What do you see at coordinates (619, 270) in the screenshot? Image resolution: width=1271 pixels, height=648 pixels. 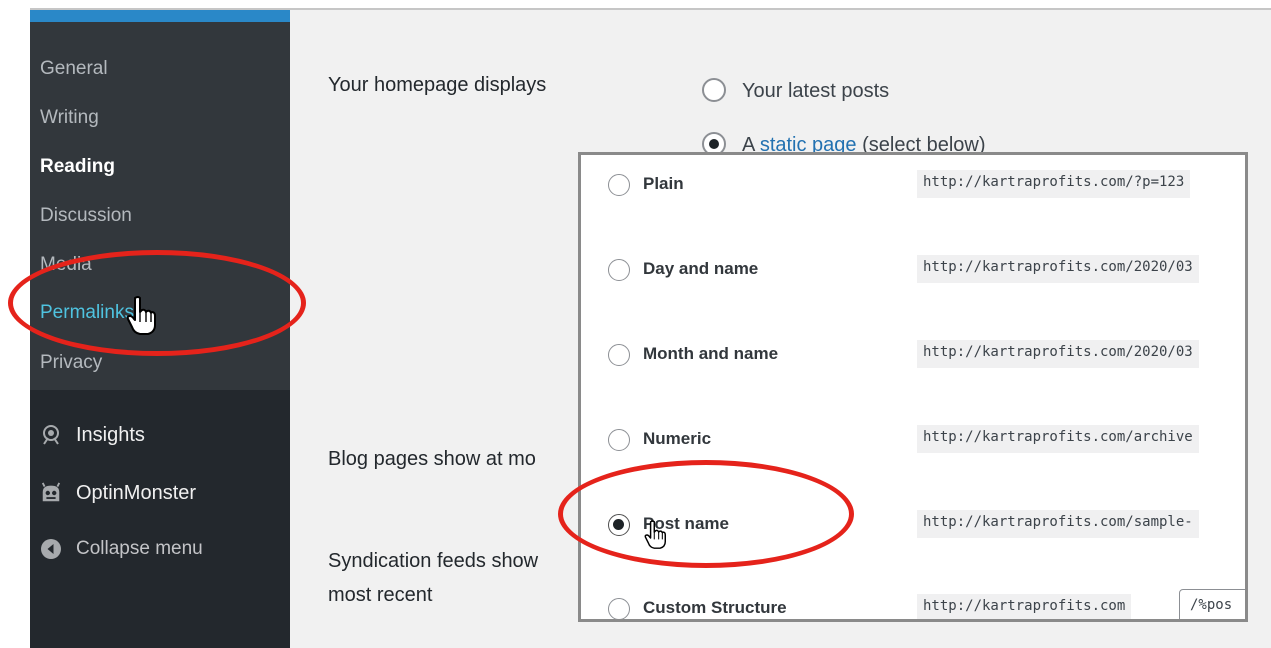 I see `day-and-name-radio` at bounding box center [619, 270].